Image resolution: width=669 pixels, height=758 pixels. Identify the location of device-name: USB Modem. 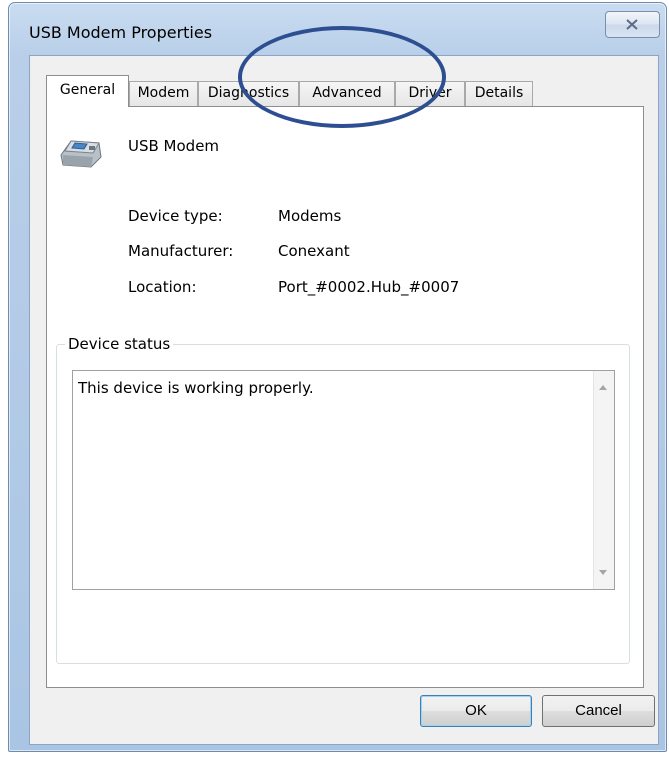
(174, 146).